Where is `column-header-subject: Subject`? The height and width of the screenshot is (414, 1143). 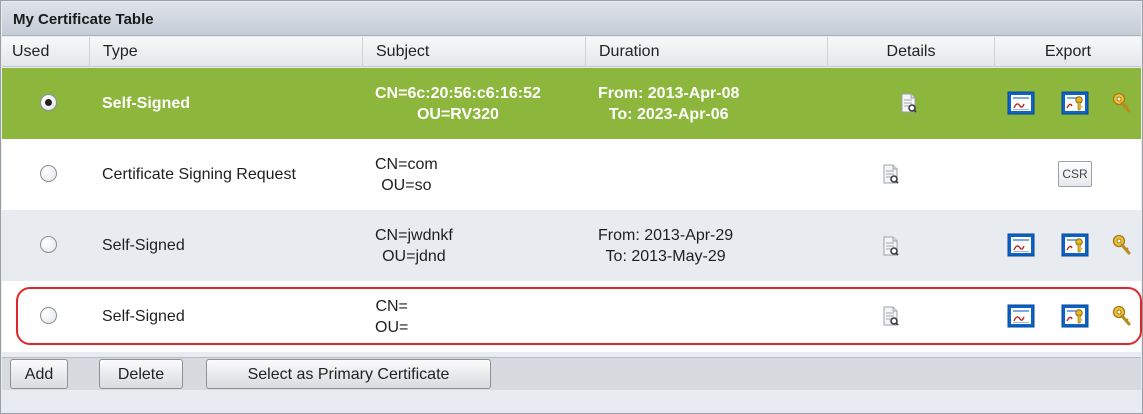
column-header-subject: Subject is located at coordinates (473, 52).